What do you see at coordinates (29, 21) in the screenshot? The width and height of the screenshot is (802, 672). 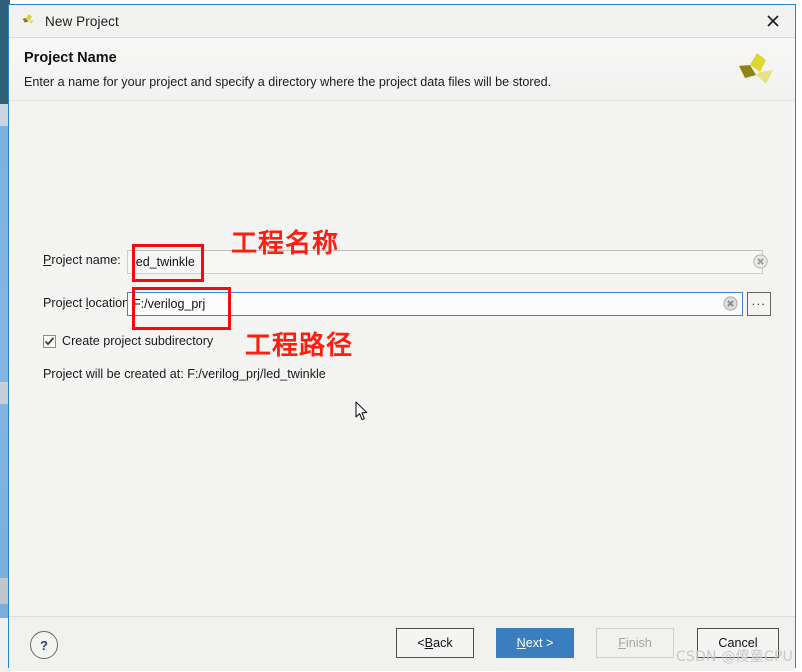 I see `vivado-logo-icon` at bounding box center [29, 21].